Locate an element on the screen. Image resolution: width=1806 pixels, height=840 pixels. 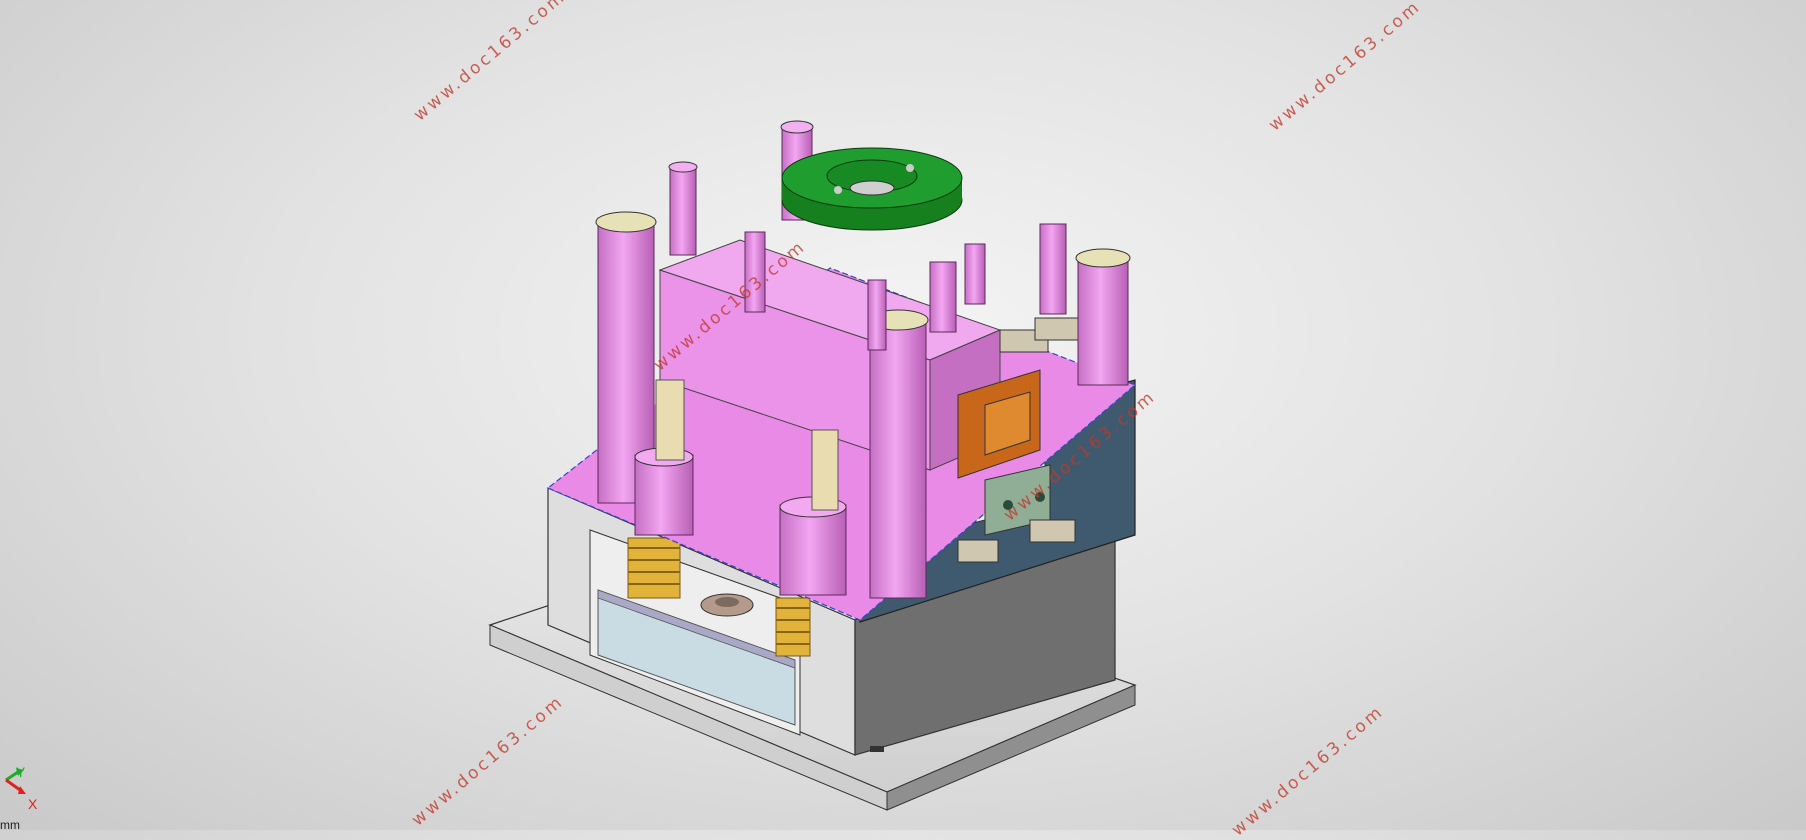
locating-ring is located at coordinates (872, 189).